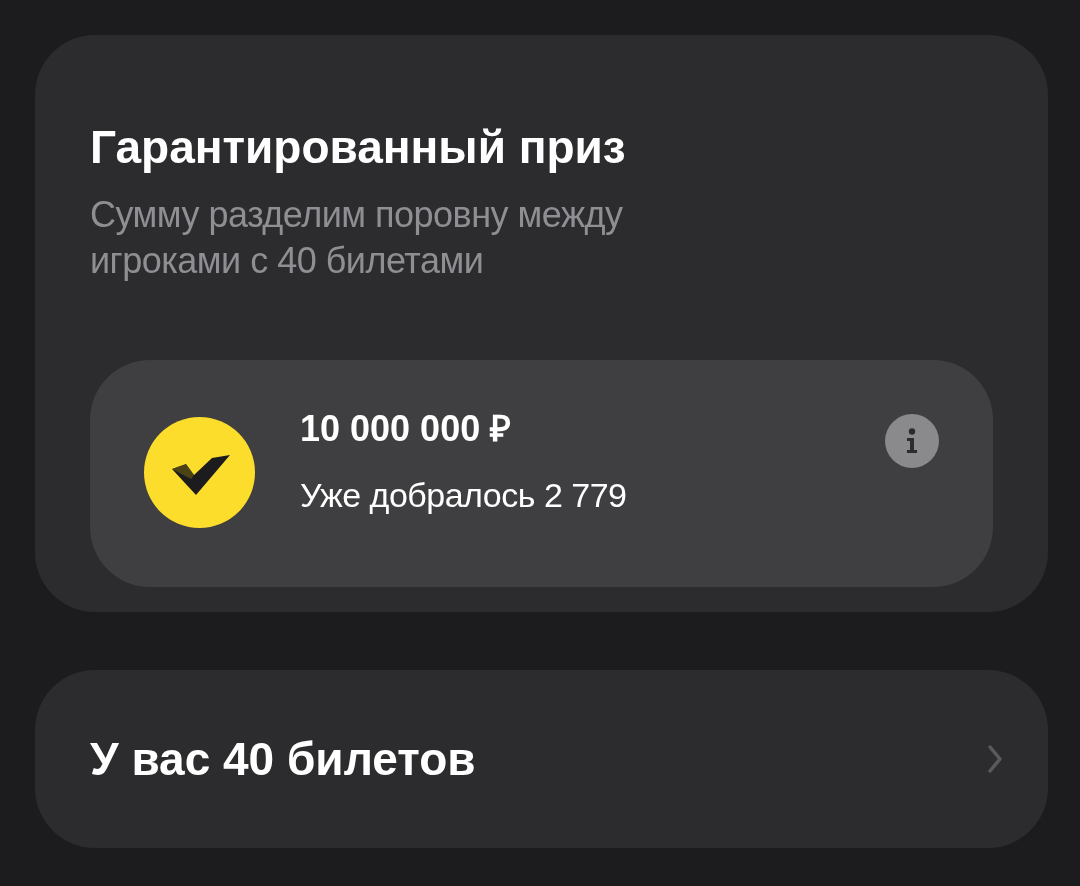 This screenshot has width=1080, height=886. Describe the element at coordinates (357, 238) in the screenshot. I see `card-subtitle: Сумму разделим поровну между игроками с 40 билетами` at that location.